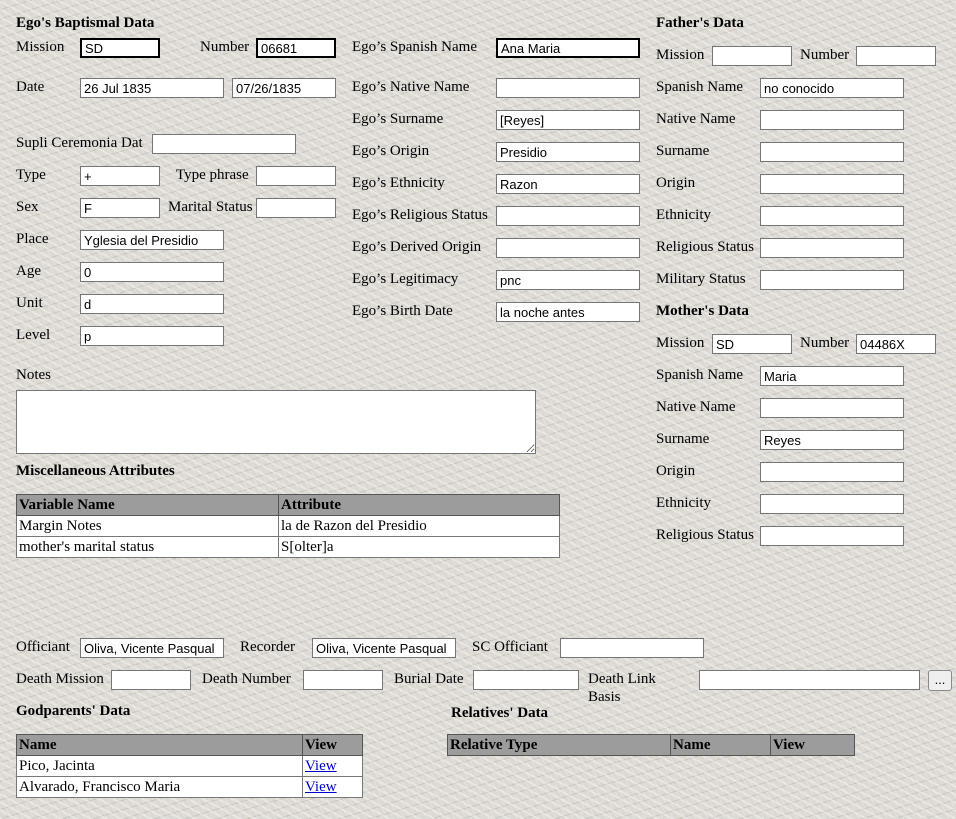 The image size is (956, 819). I want to click on father-number-input, so click(896, 56).